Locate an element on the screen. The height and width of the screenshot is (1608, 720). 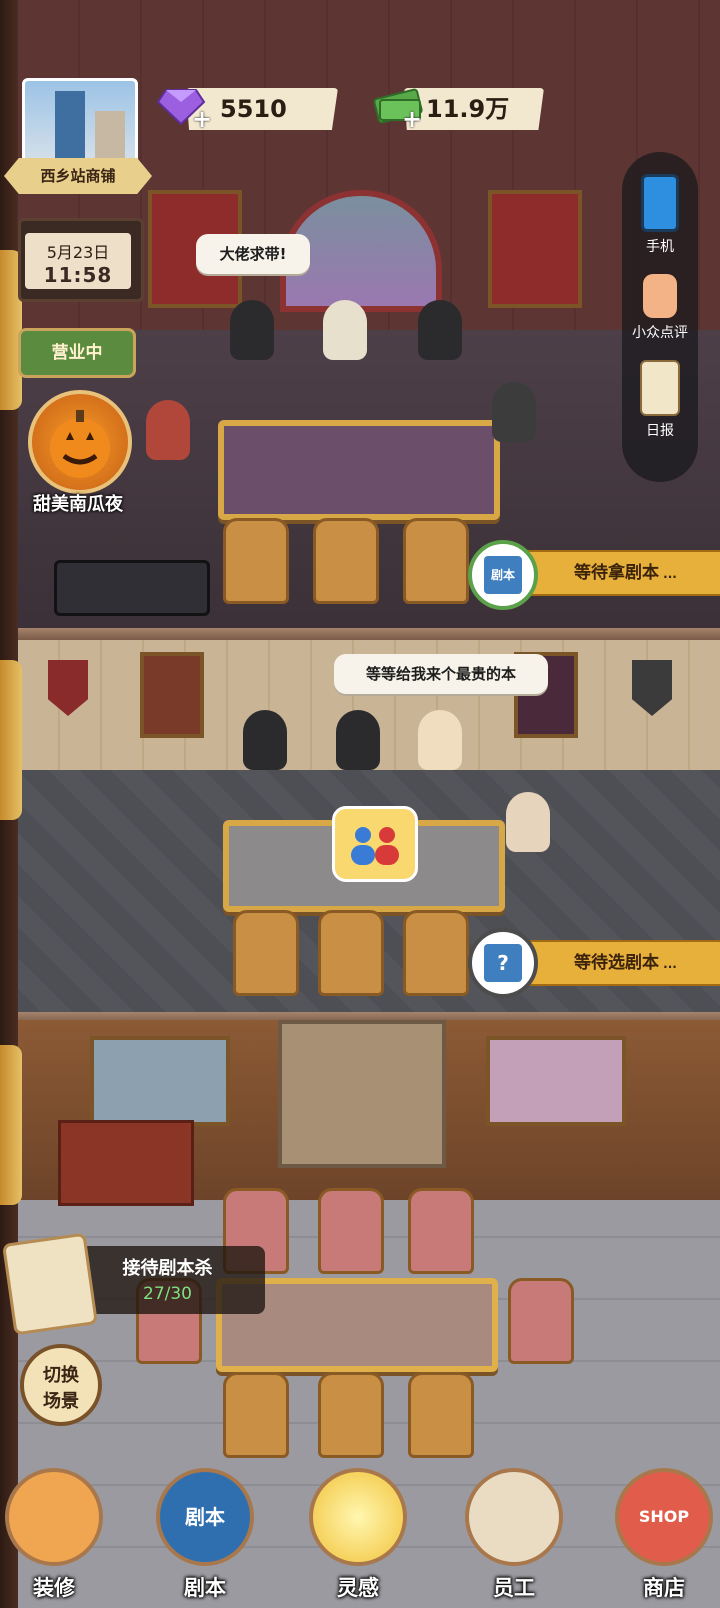
review-button: 小众点评 is located at coordinates (660, 308).